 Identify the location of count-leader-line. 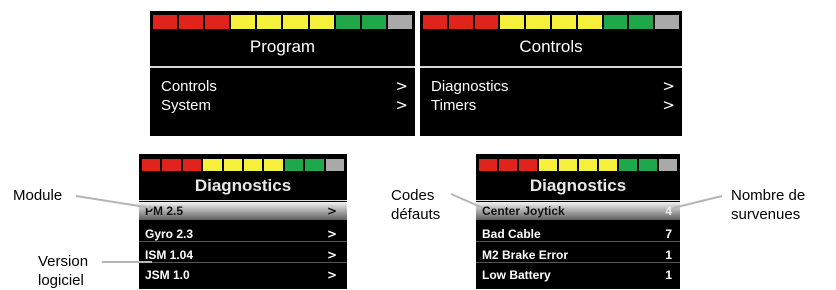
(697, 202).